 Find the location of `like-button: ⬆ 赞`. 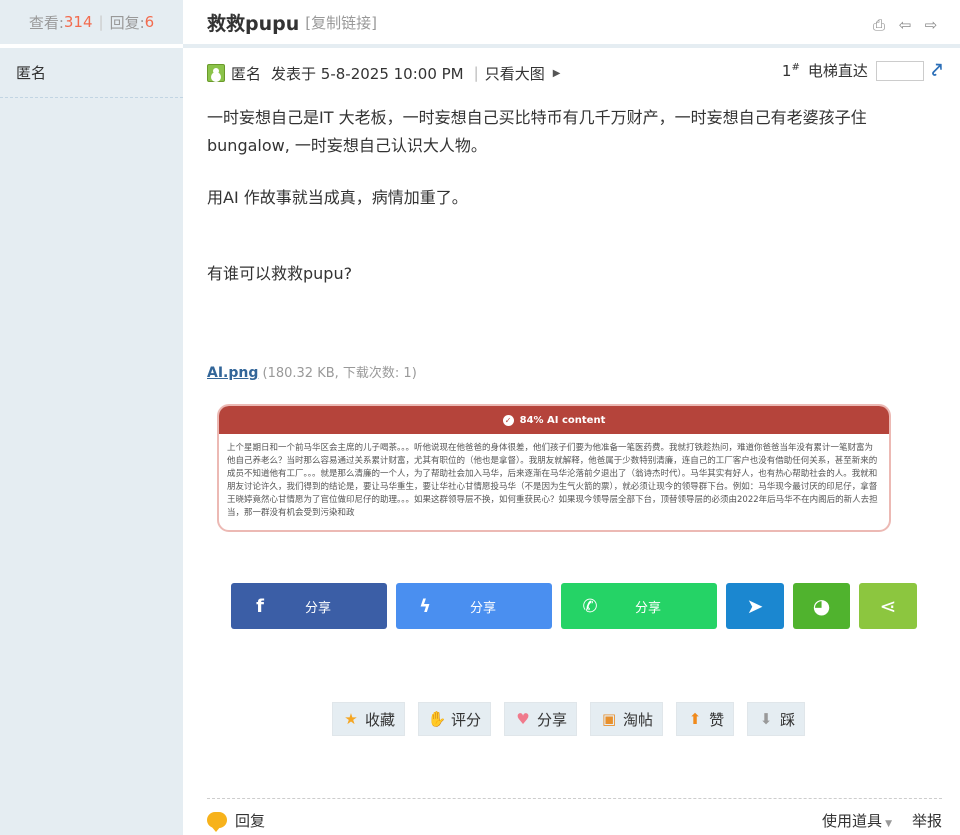

like-button: ⬆ 赞 is located at coordinates (705, 719).